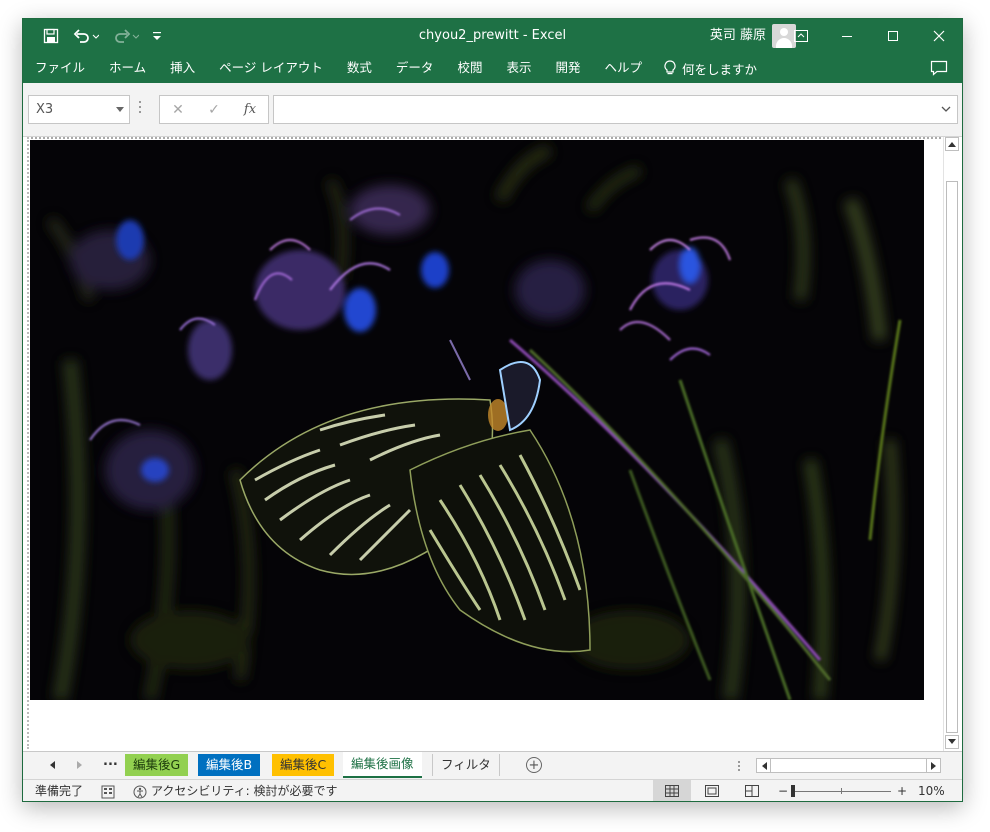 Image resolution: width=990 pixels, height=832 pixels. I want to click on accessibility-icon, so click(141, 792).